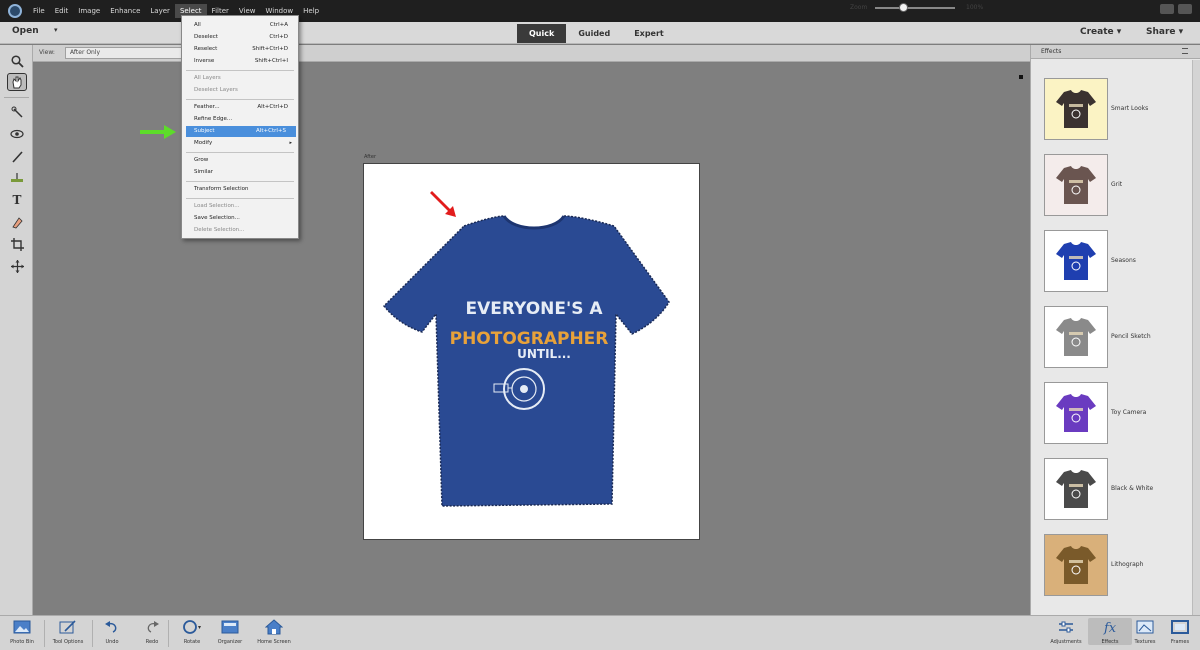  Describe the element at coordinates (240, 160) in the screenshot. I see `menu-item-grow: Grow` at that location.